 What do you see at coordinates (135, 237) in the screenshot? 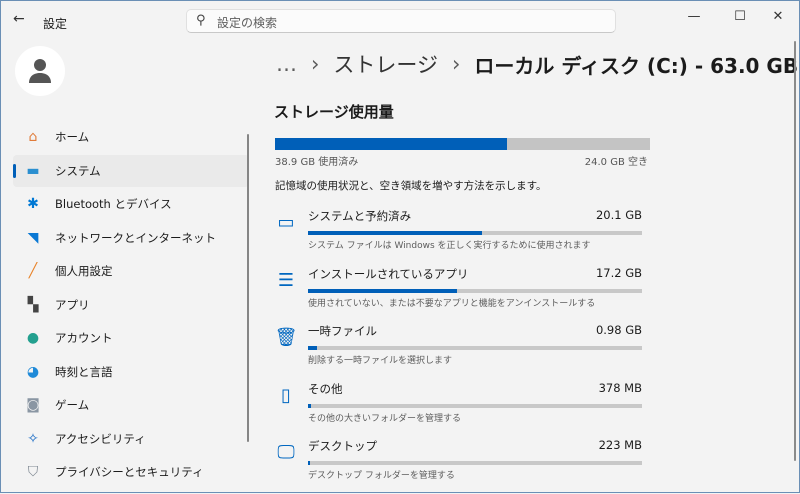
I see `sidebar-item-label: ネットワークとインターネット` at bounding box center [135, 237].